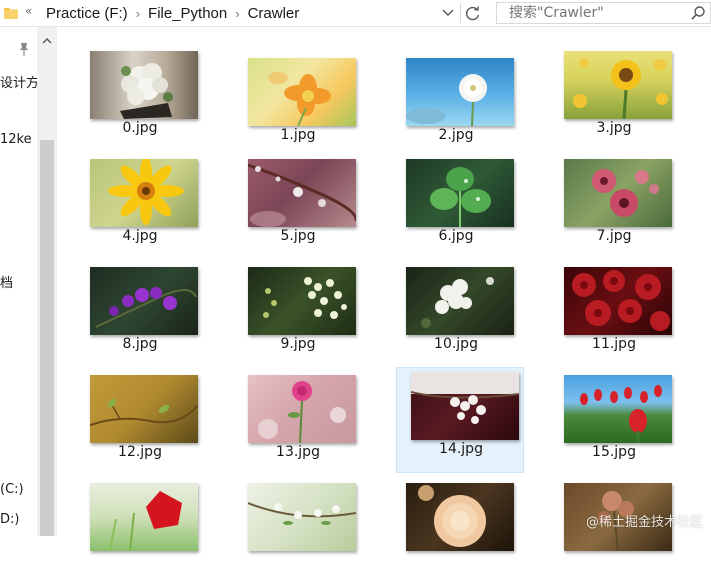 The image size is (711, 584). Describe the element at coordinates (698, 13) in the screenshot. I see `search-icon` at that location.